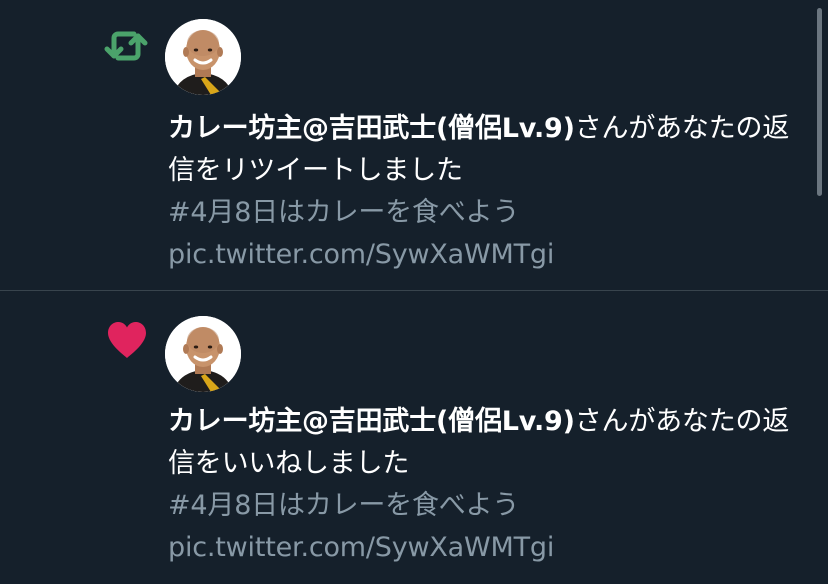 The image size is (828, 584). I want to click on scrollbar, so click(819, 102).